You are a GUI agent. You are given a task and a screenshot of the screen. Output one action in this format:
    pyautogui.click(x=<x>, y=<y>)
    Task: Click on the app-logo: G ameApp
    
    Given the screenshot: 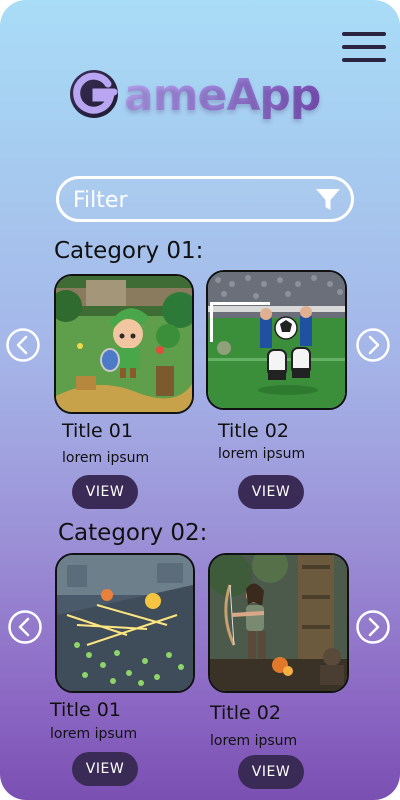 What is the action you would take?
    pyautogui.click(x=203, y=96)
    